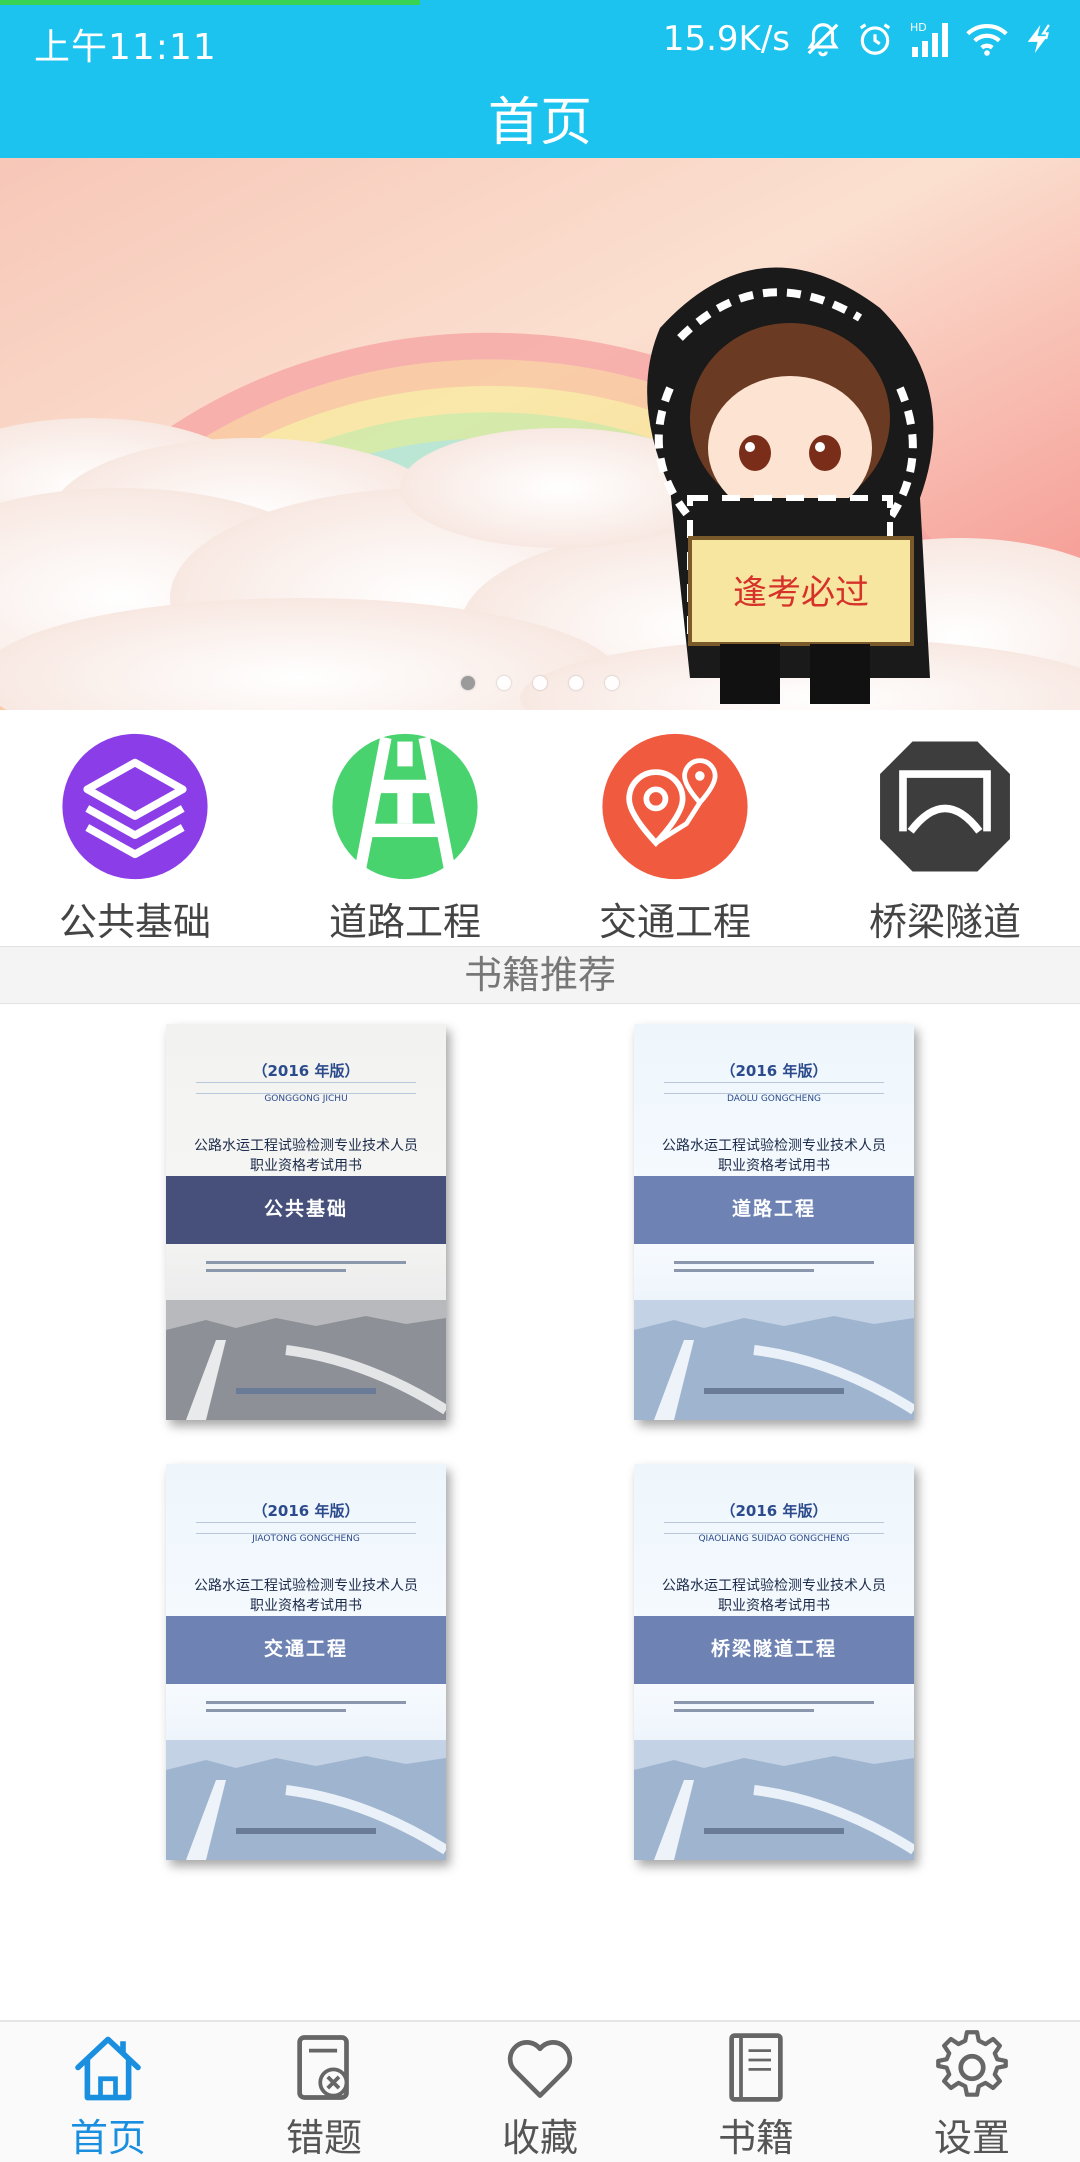  I want to click on book-title: 交通工程, so click(305, 1649).